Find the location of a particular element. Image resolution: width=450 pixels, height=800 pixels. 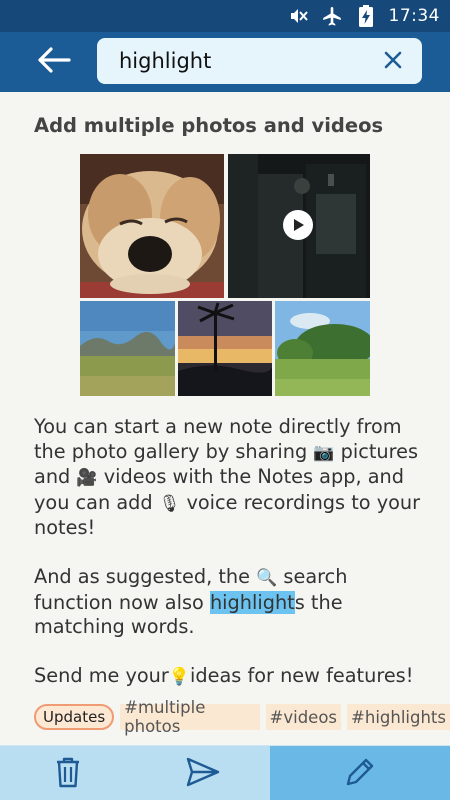

share-button is located at coordinates (202, 773).